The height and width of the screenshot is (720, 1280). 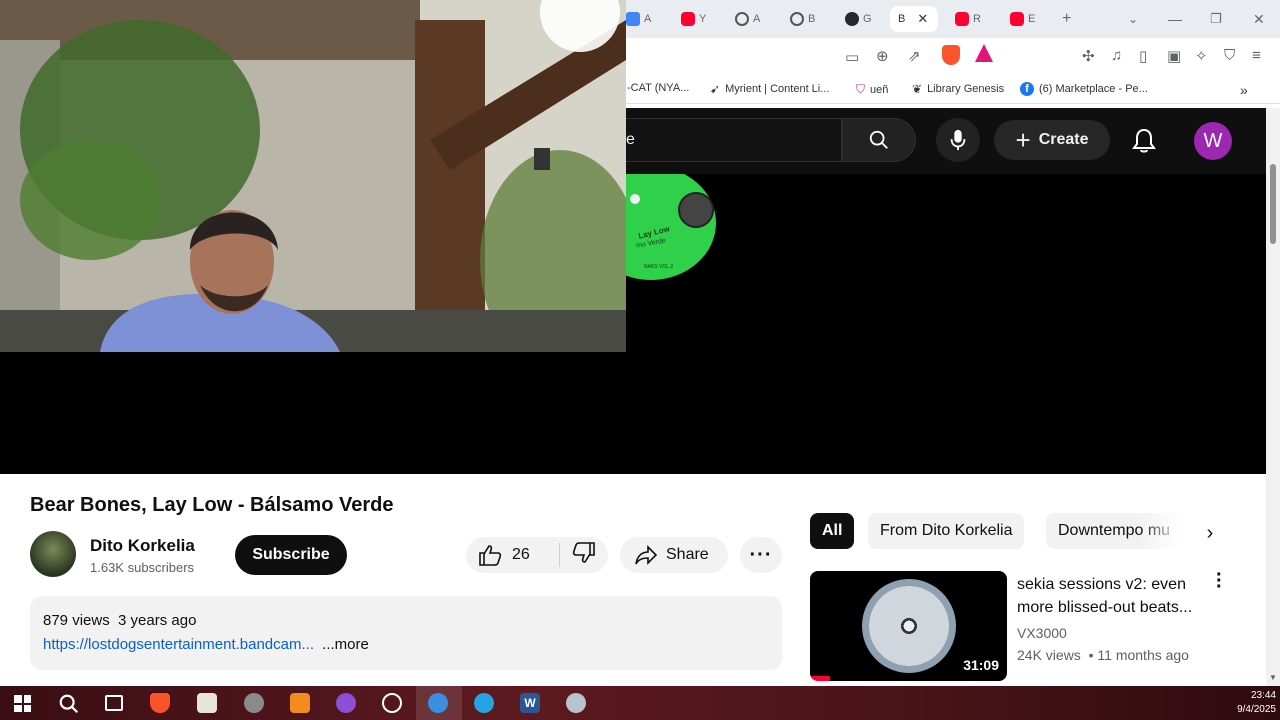 I want to click on minimize-icon: —, so click(x=1175, y=19).